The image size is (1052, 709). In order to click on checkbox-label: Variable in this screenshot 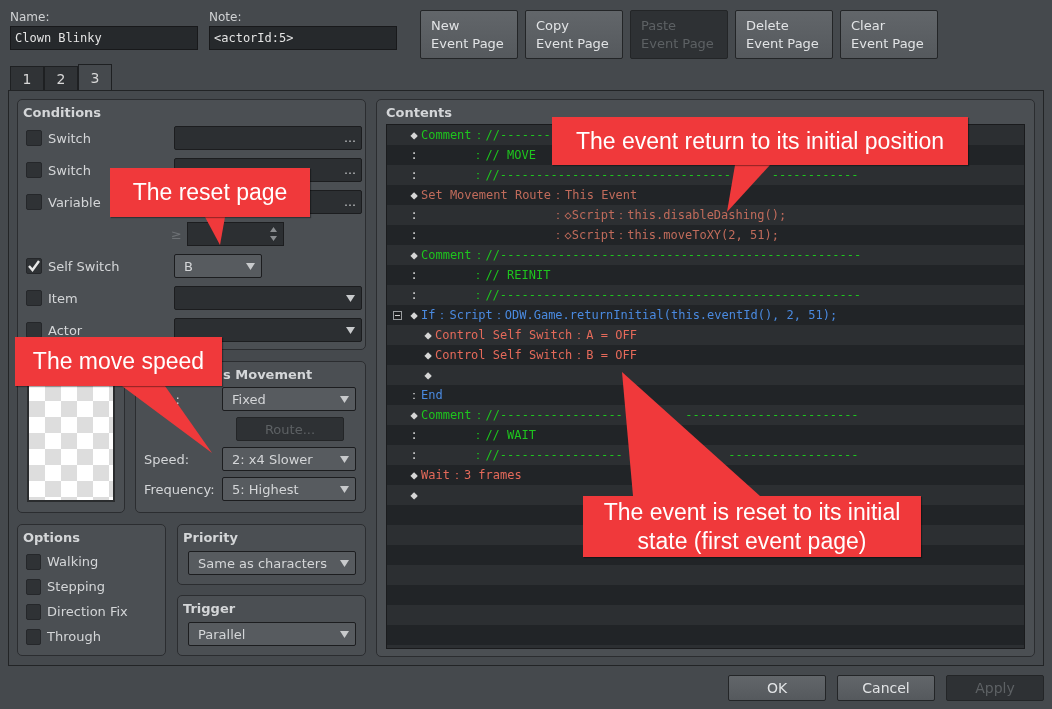, I will do `click(75, 202)`.